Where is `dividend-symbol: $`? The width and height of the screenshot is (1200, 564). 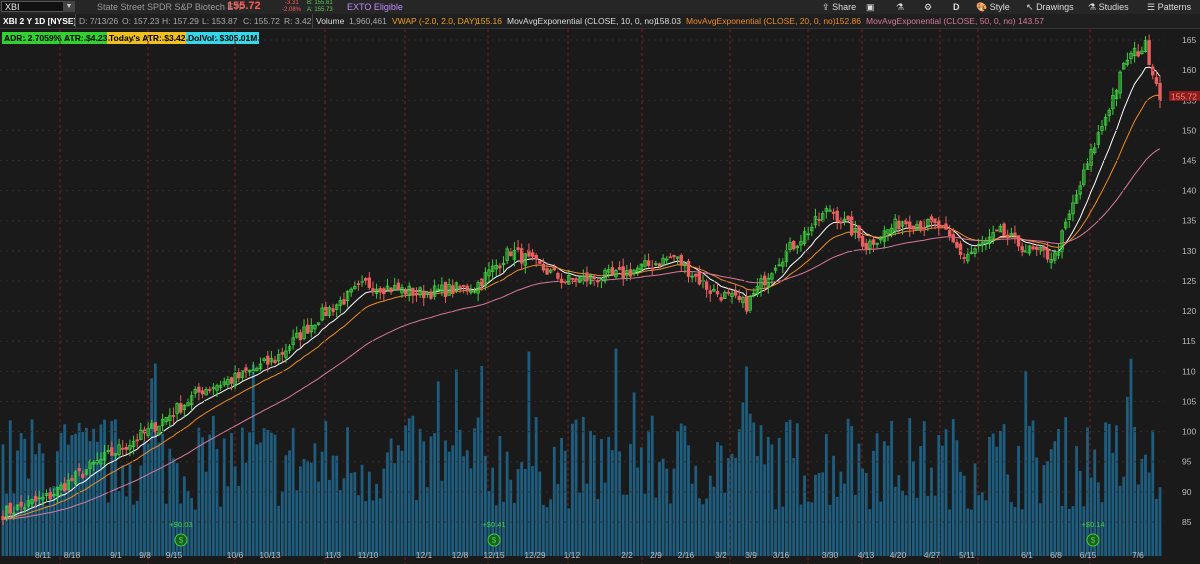
dividend-symbol: $ is located at coordinates (1093, 540).